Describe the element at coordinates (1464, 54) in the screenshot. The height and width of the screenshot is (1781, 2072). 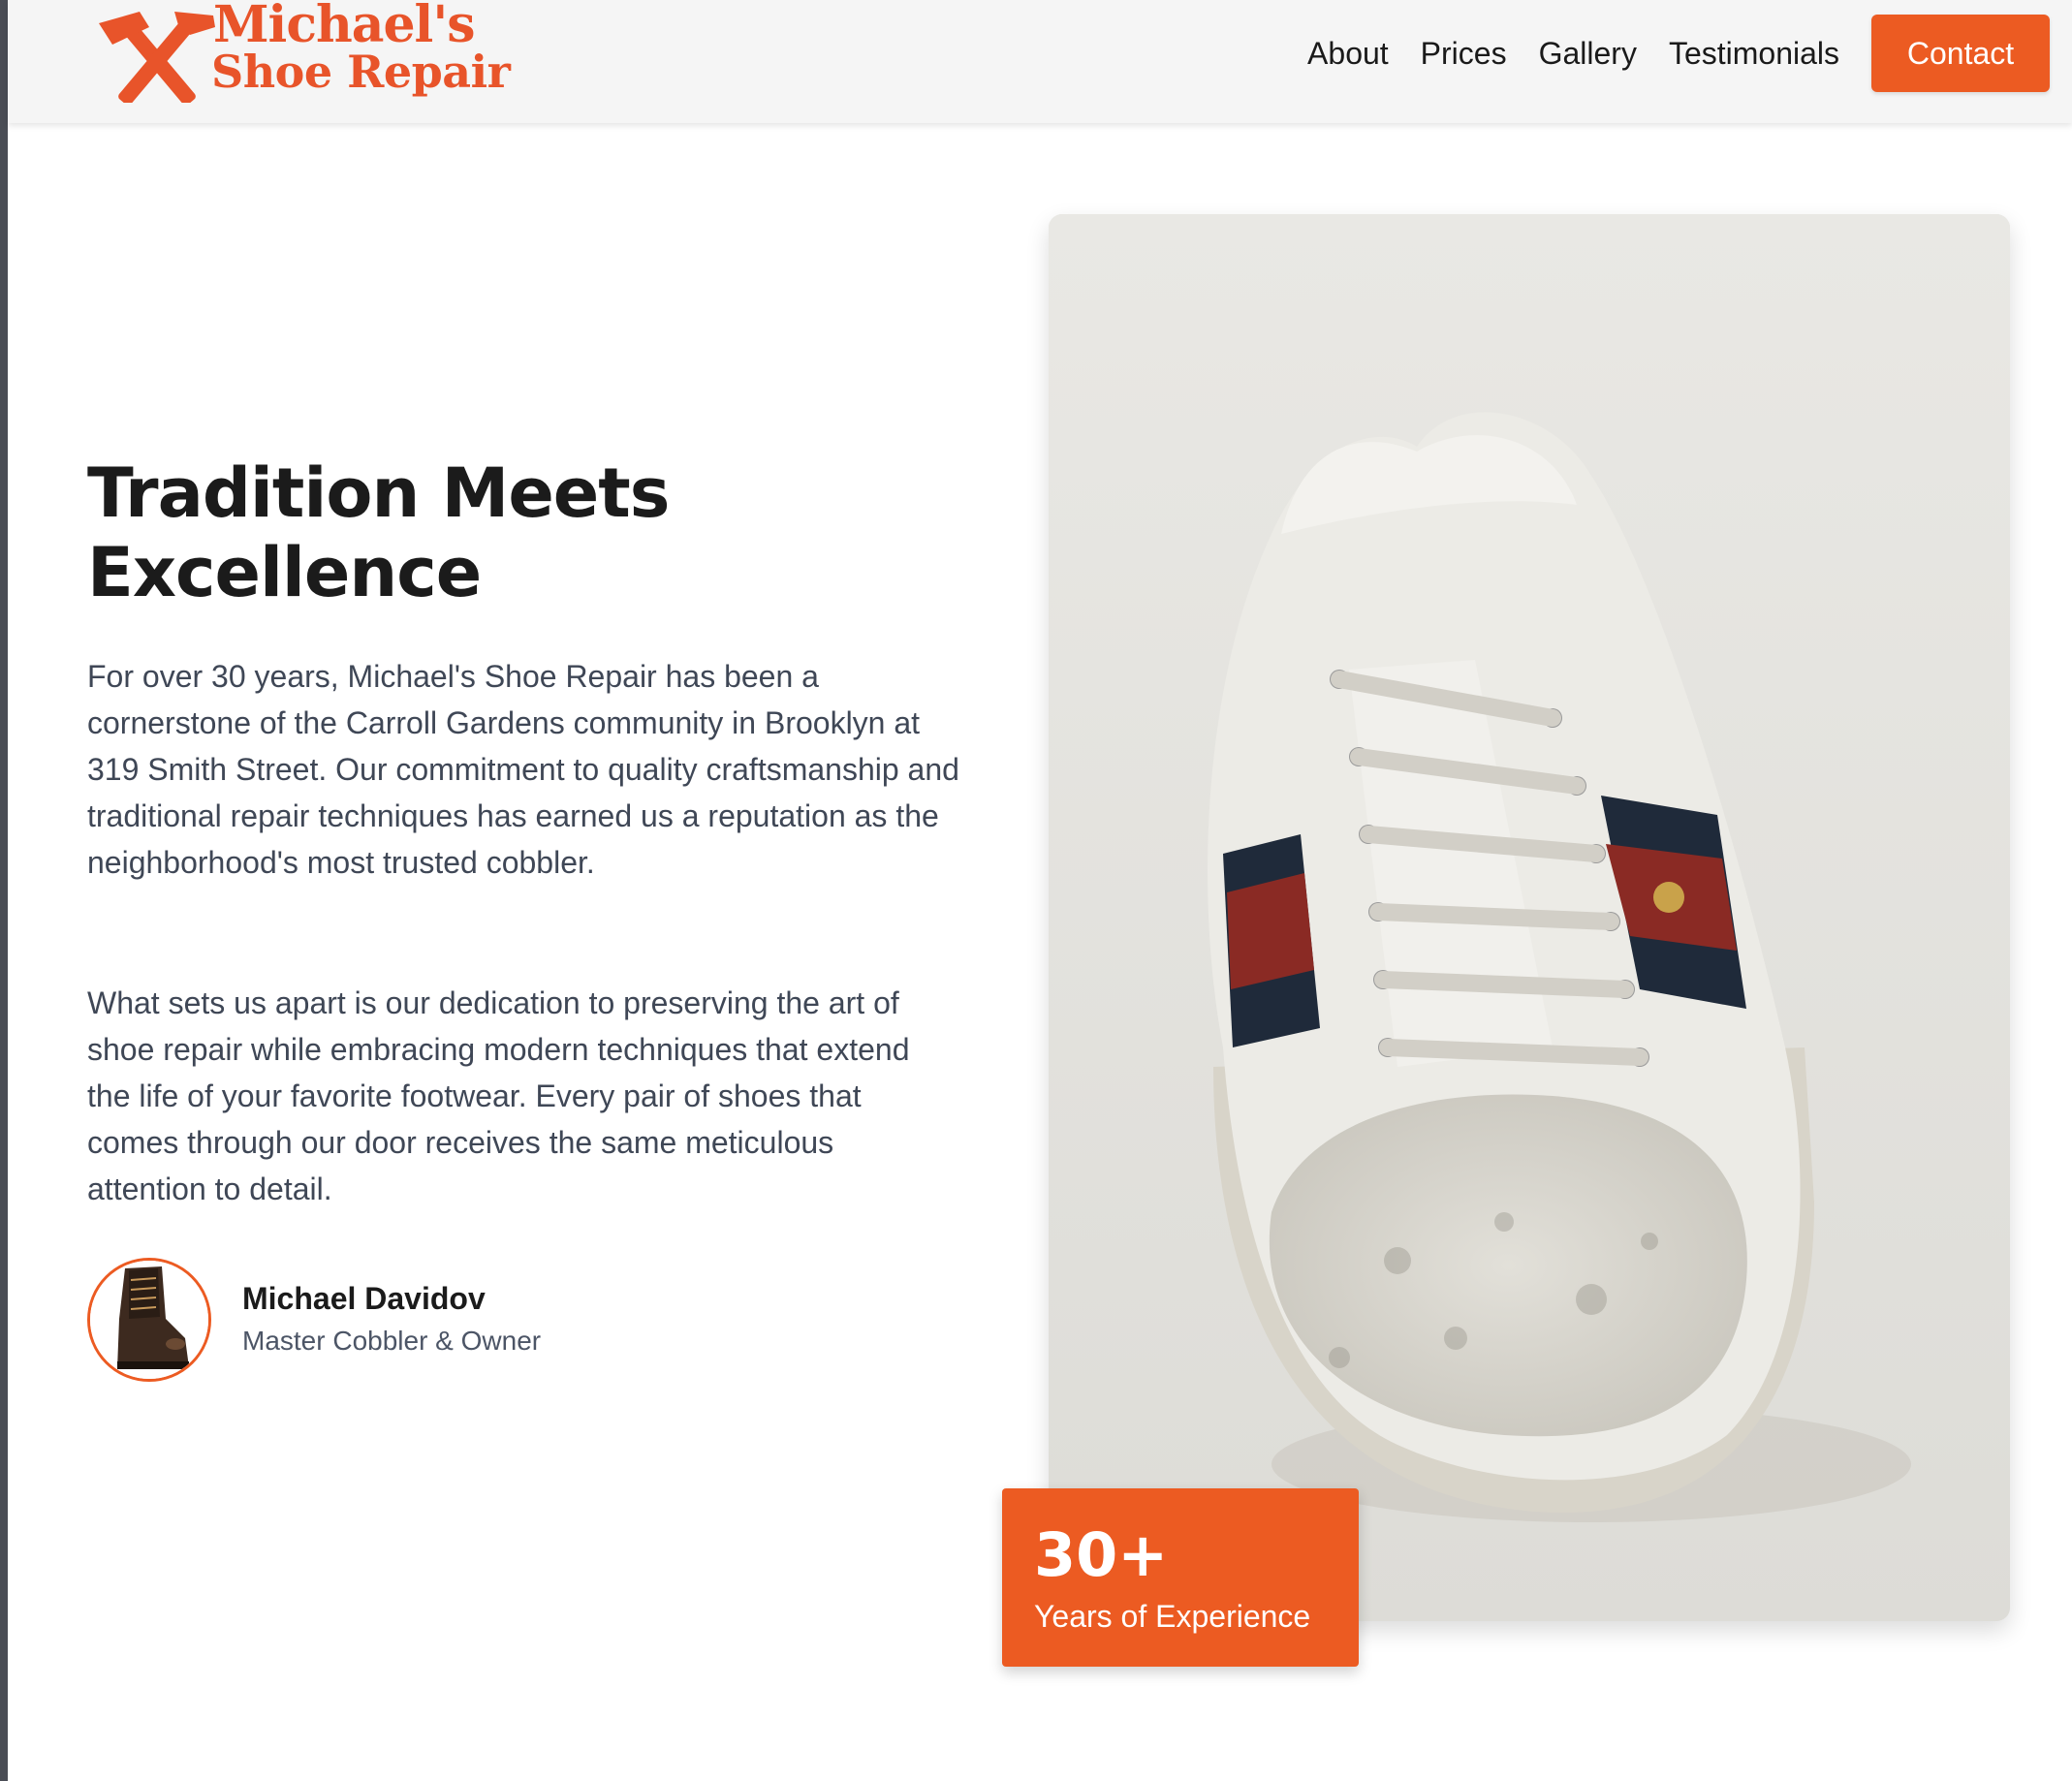
I see `nav-prices-link: Prices` at that location.